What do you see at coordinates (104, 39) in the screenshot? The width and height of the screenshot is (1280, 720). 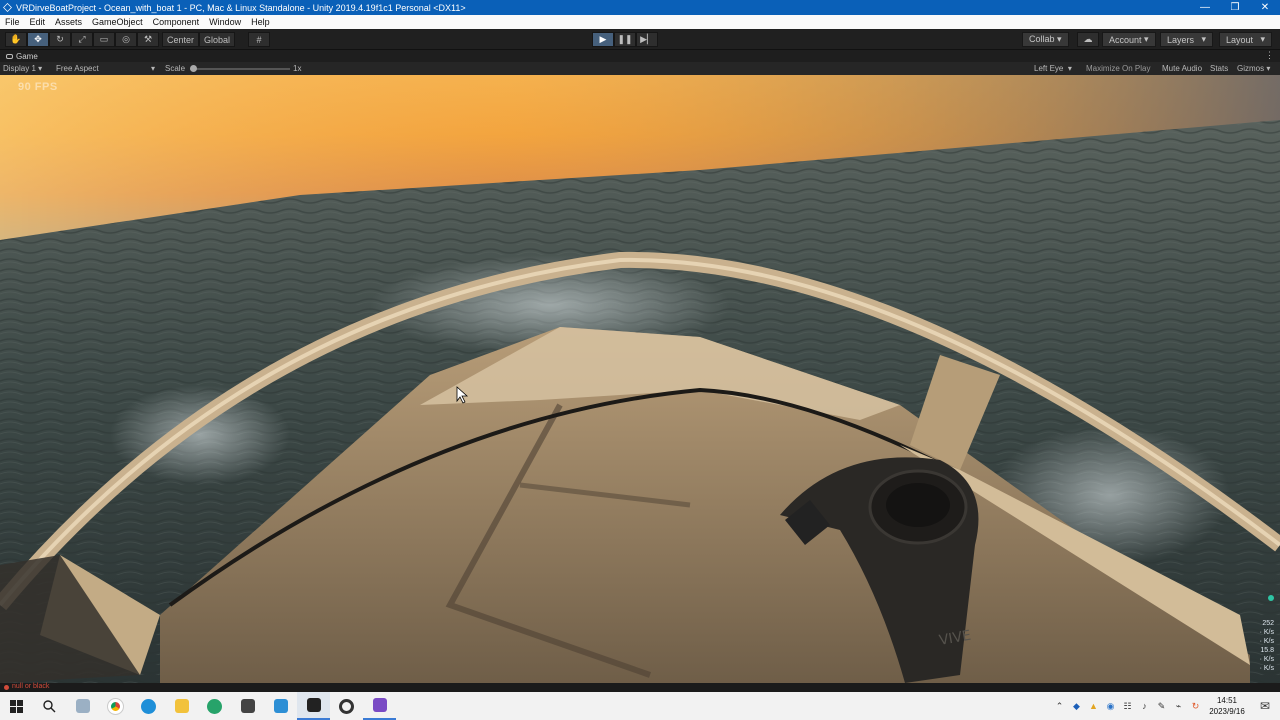 I see `rect-tool-icon: ▭` at bounding box center [104, 39].